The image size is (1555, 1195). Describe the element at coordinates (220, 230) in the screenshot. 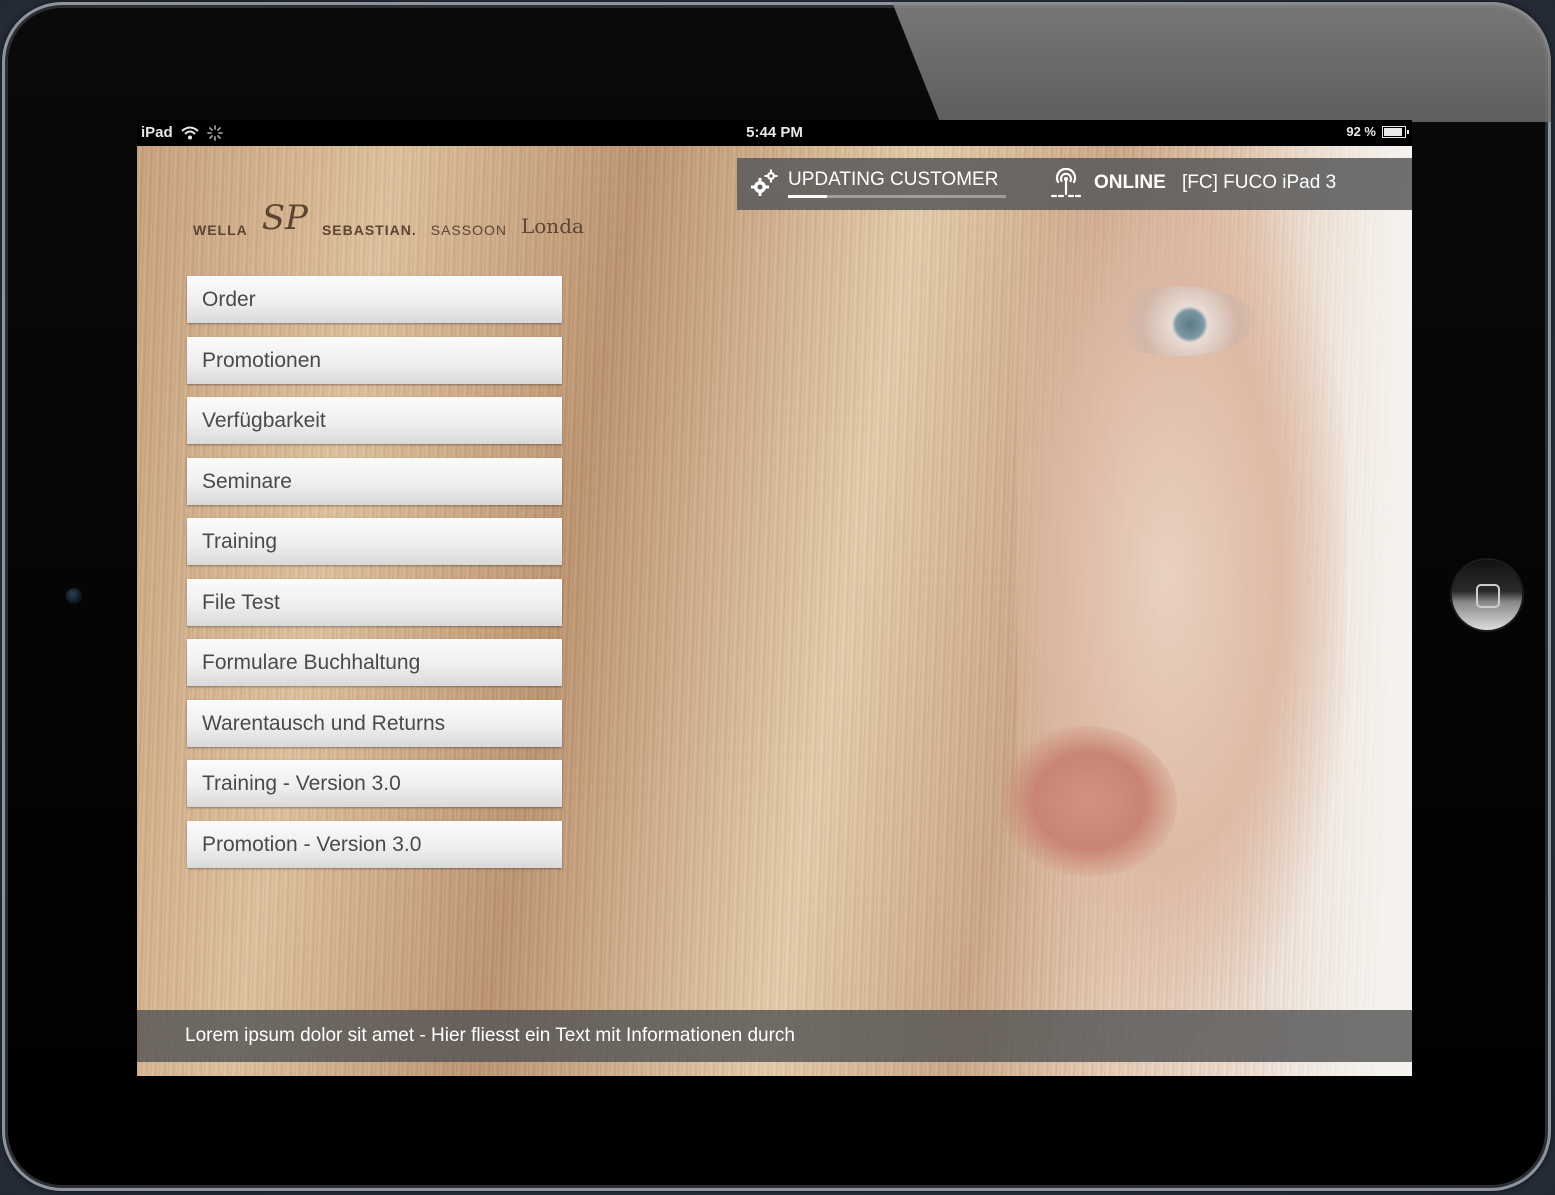

I see `logo-wella: WELLA` at that location.